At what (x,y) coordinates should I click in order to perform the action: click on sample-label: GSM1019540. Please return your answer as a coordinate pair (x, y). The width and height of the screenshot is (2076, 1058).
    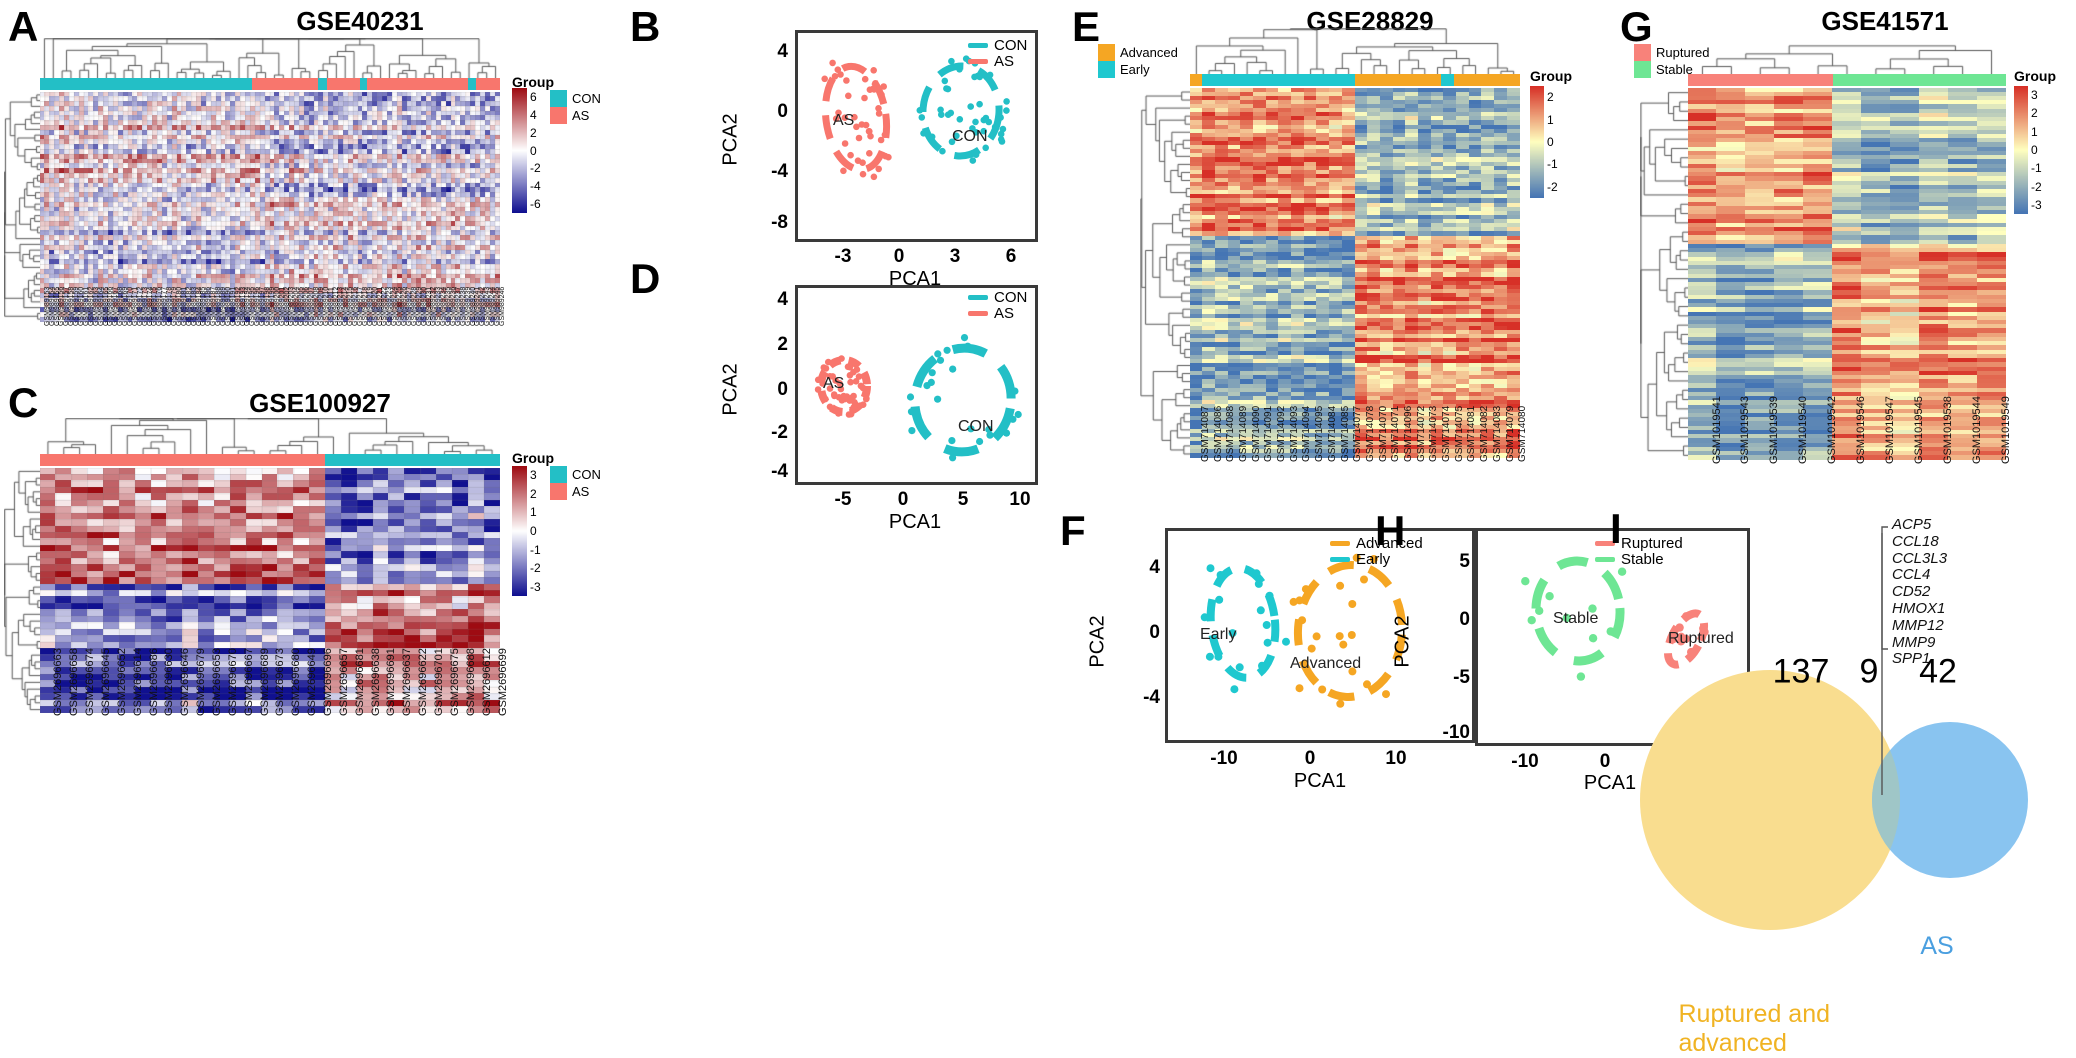
    Looking at the image, I should click on (1803, 430).